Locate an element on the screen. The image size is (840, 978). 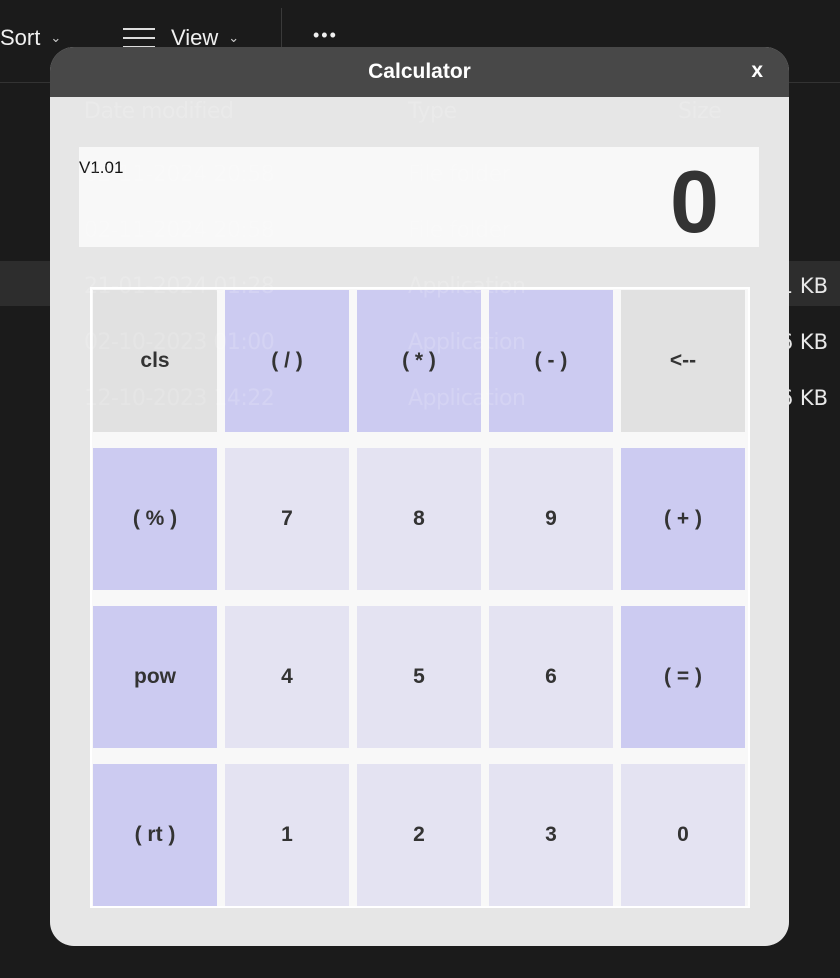
more-icon: ••• is located at coordinates (325, 35).